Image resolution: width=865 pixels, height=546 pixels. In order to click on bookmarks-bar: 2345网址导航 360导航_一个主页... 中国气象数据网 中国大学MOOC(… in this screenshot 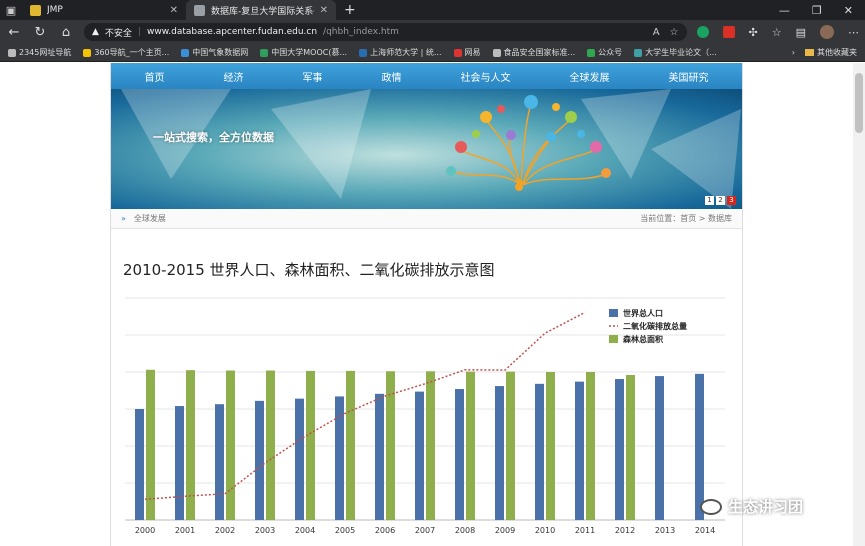, I will do `click(432, 53)`.